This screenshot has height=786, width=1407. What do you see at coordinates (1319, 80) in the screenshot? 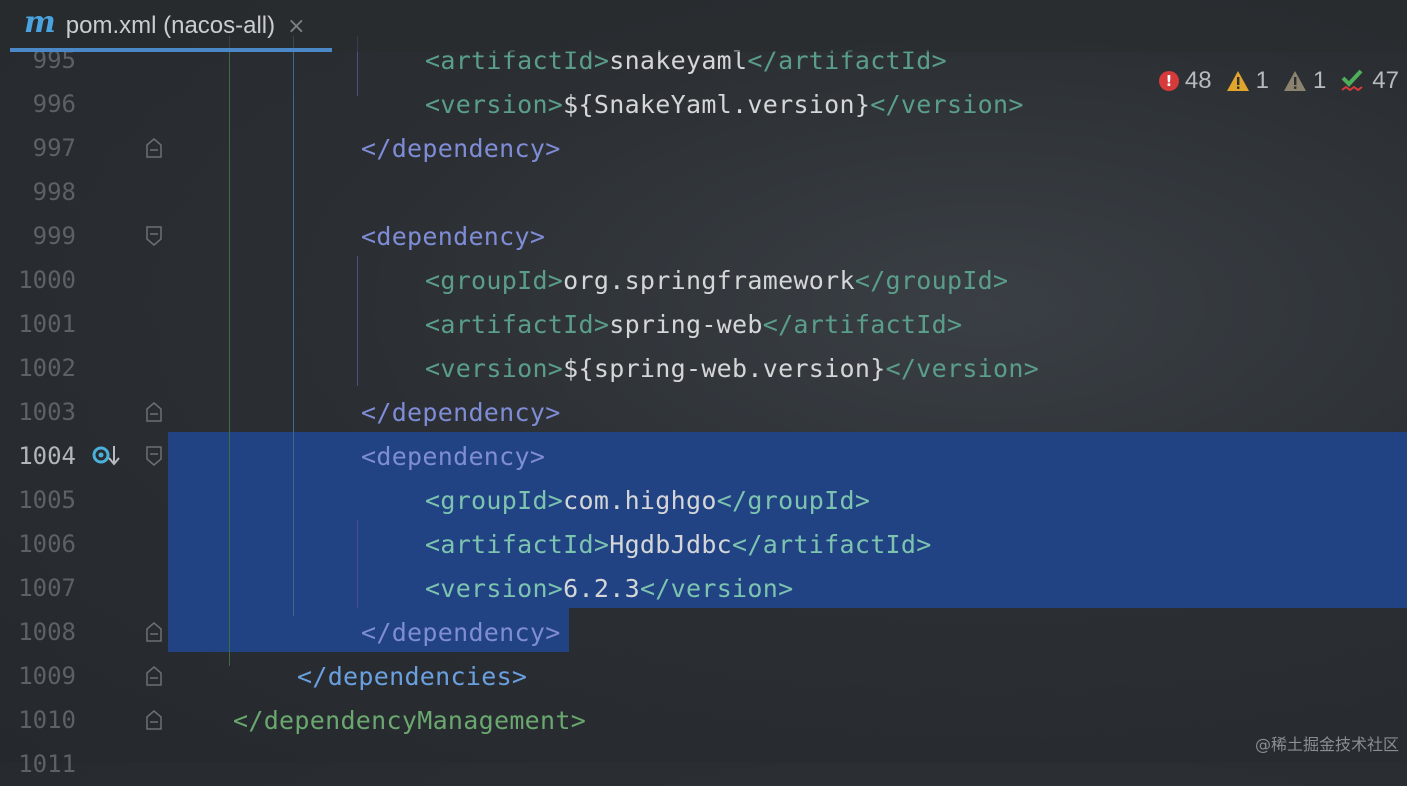
I see `weak-warnings-count: 1` at bounding box center [1319, 80].